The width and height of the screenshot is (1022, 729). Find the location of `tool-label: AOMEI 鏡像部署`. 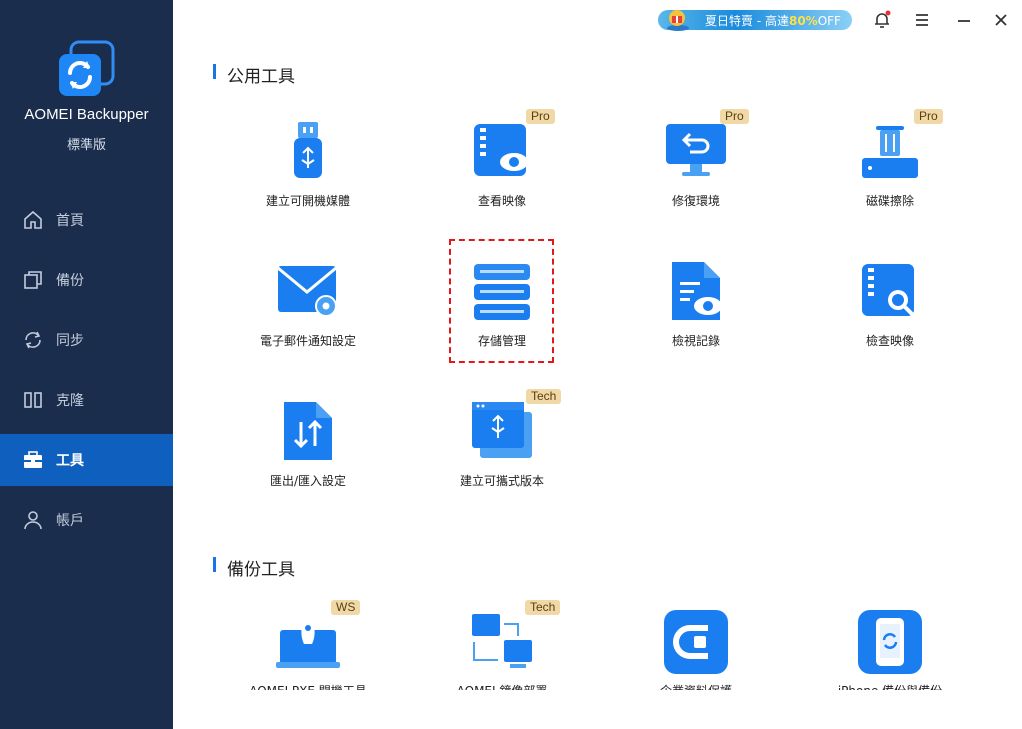

tool-label: AOMEI 鏡像部署 is located at coordinates (502, 686).